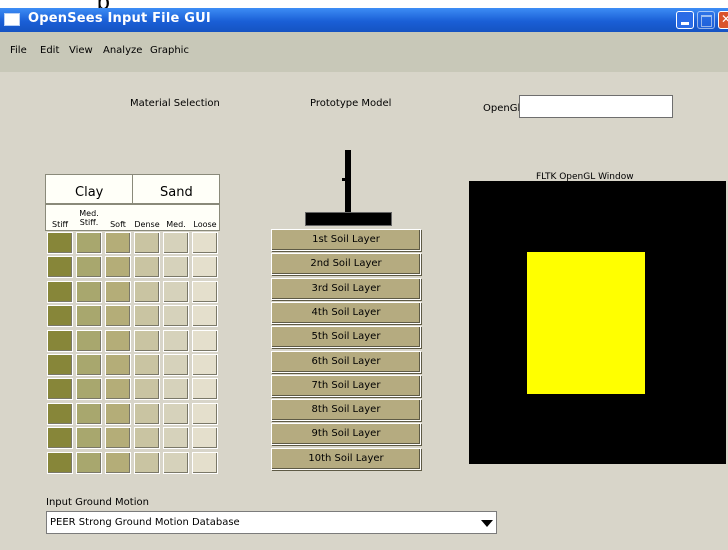 The image size is (728, 550). Describe the element at coordinates (346, 264) in the screenshot. I see `soil-layer-button: 2nd Soil Layer` at that location.